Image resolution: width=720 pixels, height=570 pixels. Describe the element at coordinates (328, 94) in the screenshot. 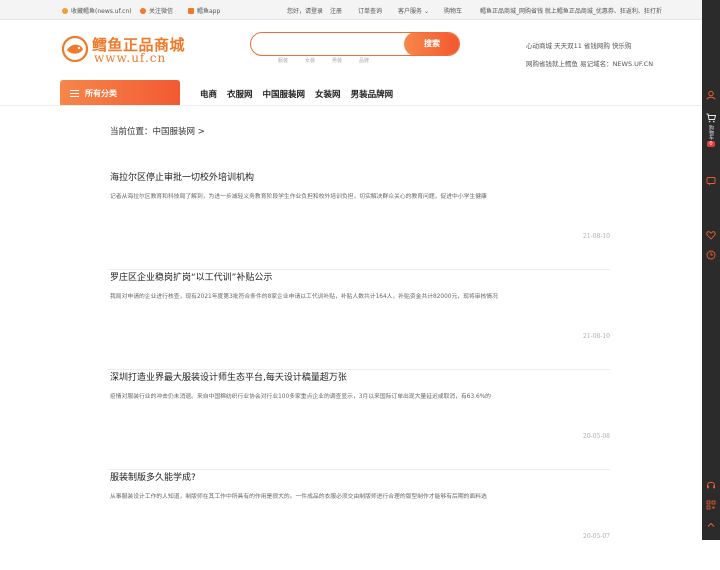

I see `nav-item: 女装网` at that location.